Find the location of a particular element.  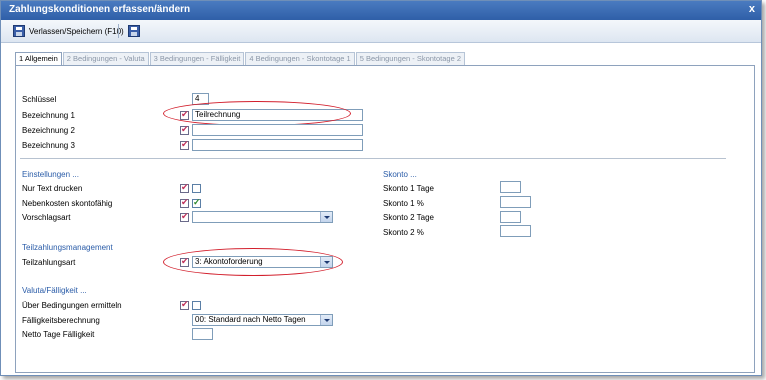

teilzahlungsart-dropdown: 3: Akontoforderung is located at coordinates (262, 262).